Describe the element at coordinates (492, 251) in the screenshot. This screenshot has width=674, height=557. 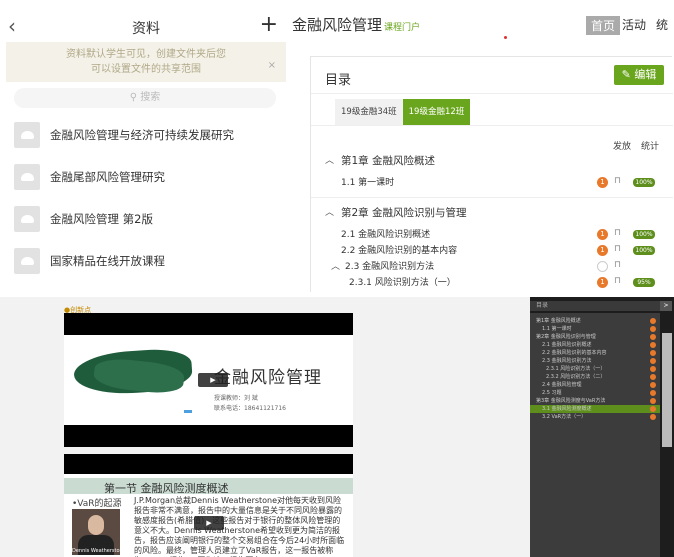
I see `lesson-row: 2.2 金融风险识别的基本内容 1 ⊓ 100%` at that location.